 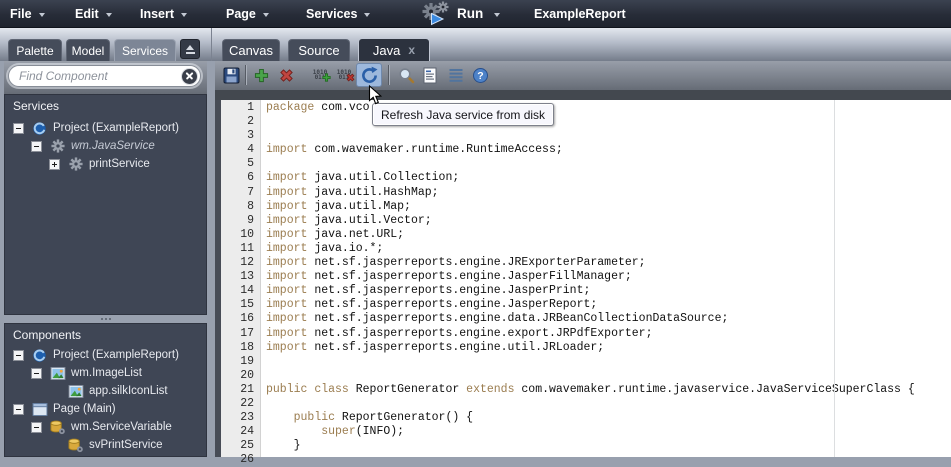 I want to click on editor-tab-canvas: Canvas, so click(x=251, y=50).